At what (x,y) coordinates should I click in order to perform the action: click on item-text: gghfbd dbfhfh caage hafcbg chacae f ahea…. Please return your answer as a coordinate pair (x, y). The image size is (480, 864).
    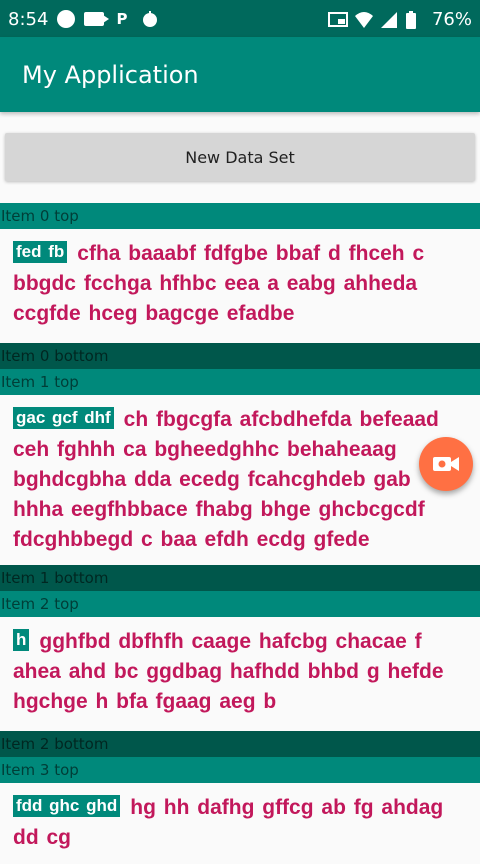
    Looking at the image, I should click on (228, 671).